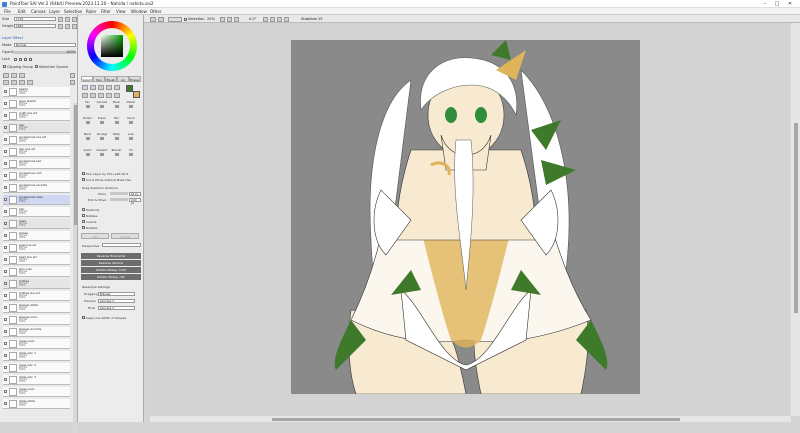 The image size is (800, 433). What do you see at coordinates (279, 19) in the screenshot?
I see `rotate-reset-button` at bounding box center [279, 19].